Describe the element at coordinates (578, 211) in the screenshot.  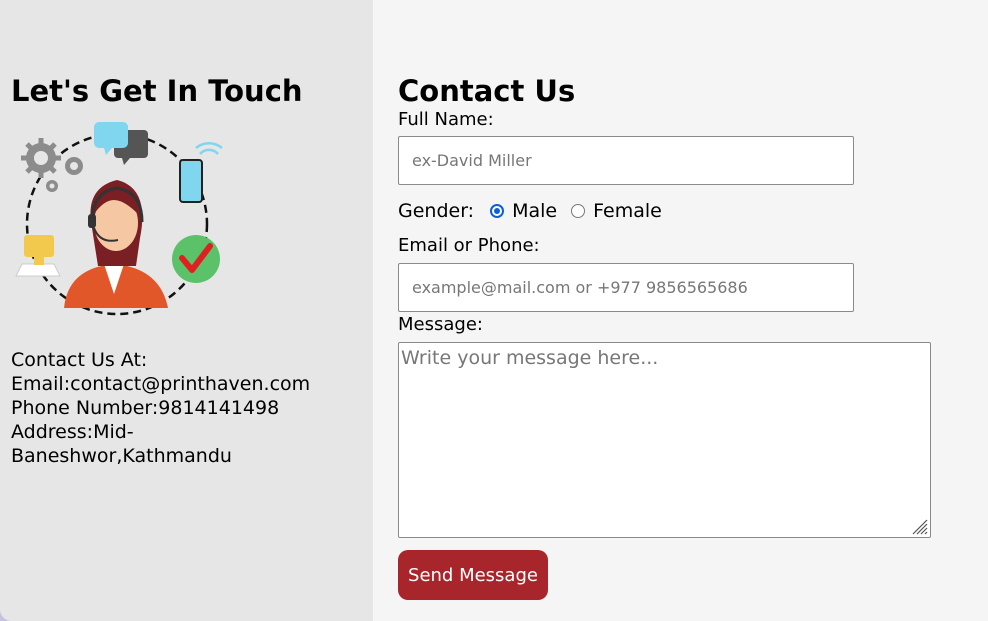
I see `gender-female-radio` at that location.